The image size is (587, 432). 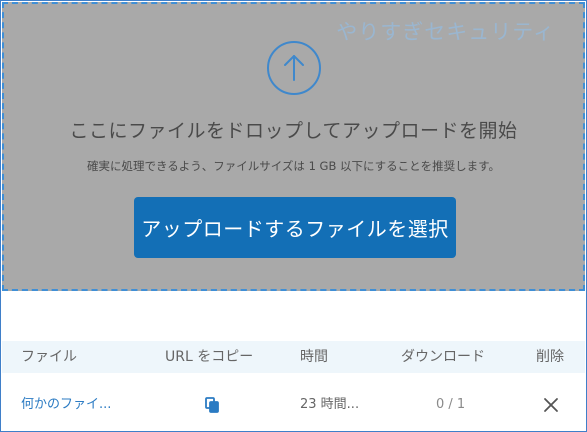 What do you see at coordinates (451, 404) in the screenshot?
I see `download-count: 0 / 1` at bounding box center [451, 404].